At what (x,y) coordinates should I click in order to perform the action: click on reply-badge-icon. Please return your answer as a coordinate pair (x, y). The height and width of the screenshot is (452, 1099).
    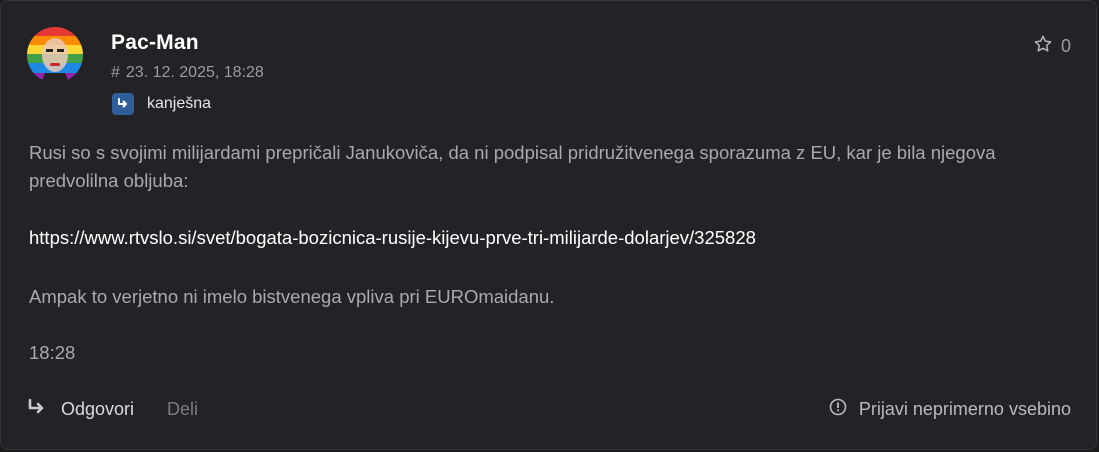
    Looking at the image, I should click on (123, 104).